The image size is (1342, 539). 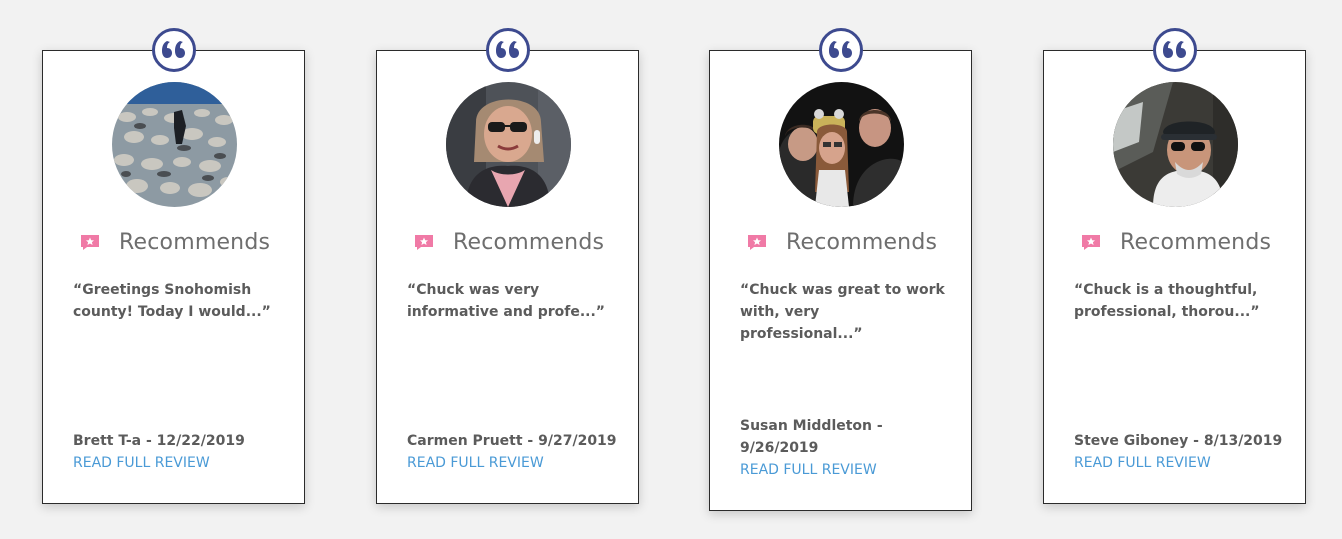 I want to click on reviewer-name: Steve Giboney, so click(x=1131, y=441).